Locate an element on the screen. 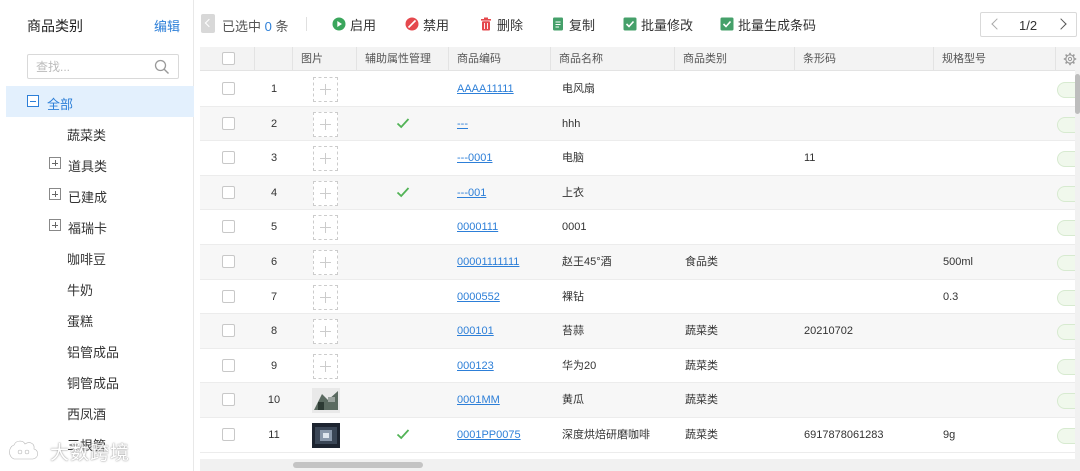  horizontal-scrollbar is located at coordinates (637, 465).